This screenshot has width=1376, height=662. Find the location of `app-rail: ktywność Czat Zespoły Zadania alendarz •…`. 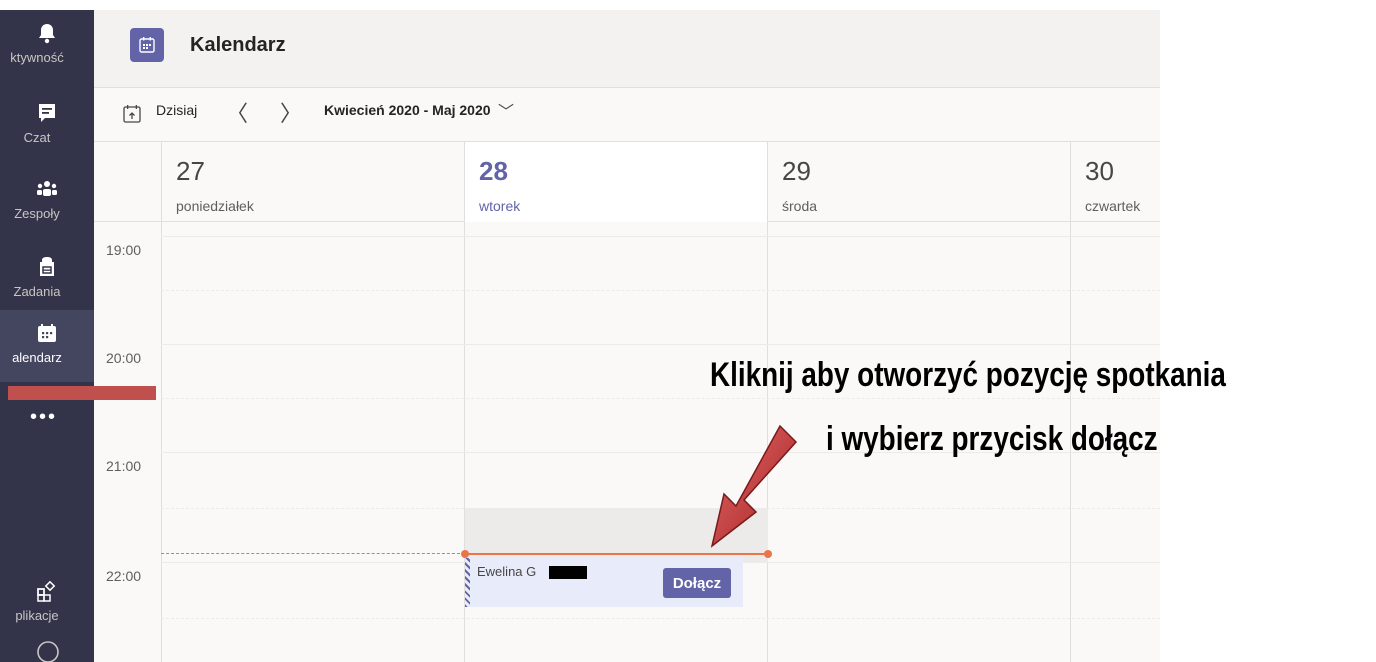

app-rail: ktywność Czat Zespoły Zadania alendarz •… is located at coordinates (47, 336).